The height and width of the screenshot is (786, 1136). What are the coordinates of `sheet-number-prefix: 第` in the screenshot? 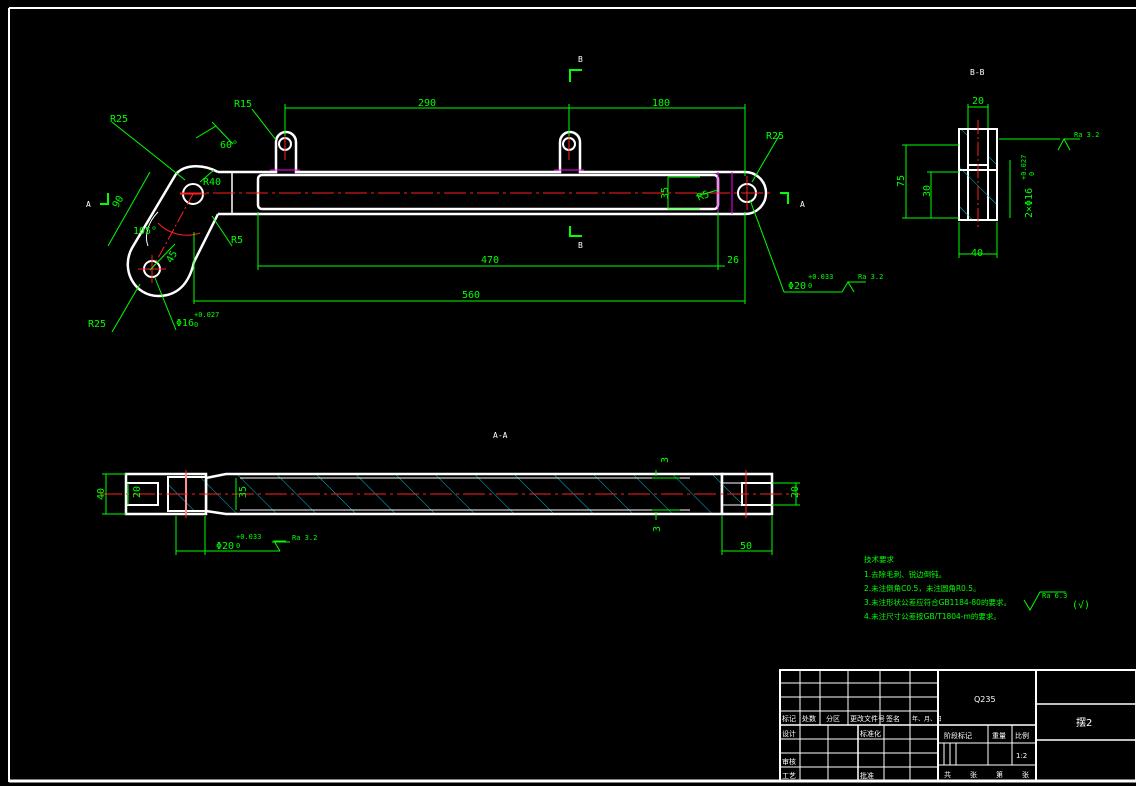 It's located at (999, 774).